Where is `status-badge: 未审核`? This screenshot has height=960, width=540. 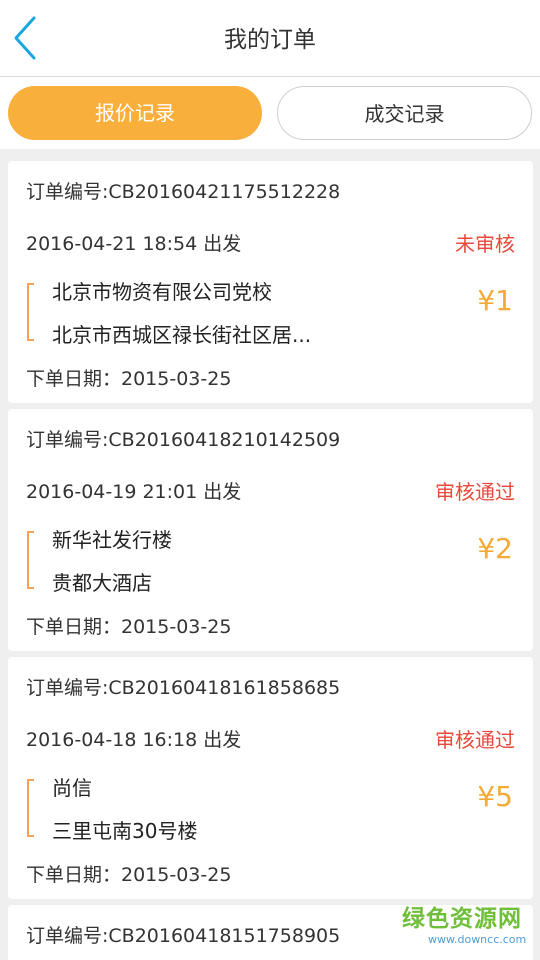 status-badge: 未审核 is located at coordinates (485, 244).